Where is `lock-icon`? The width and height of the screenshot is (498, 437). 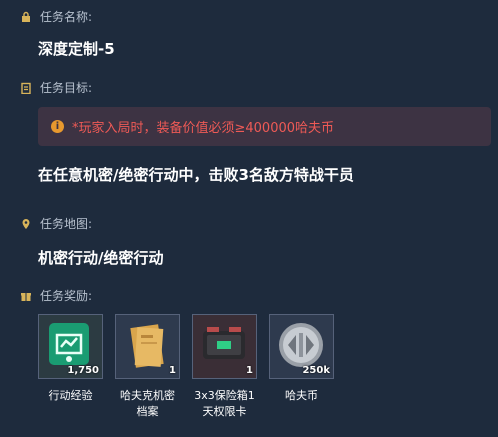 lock-icon is located at coordinates (26, 17).